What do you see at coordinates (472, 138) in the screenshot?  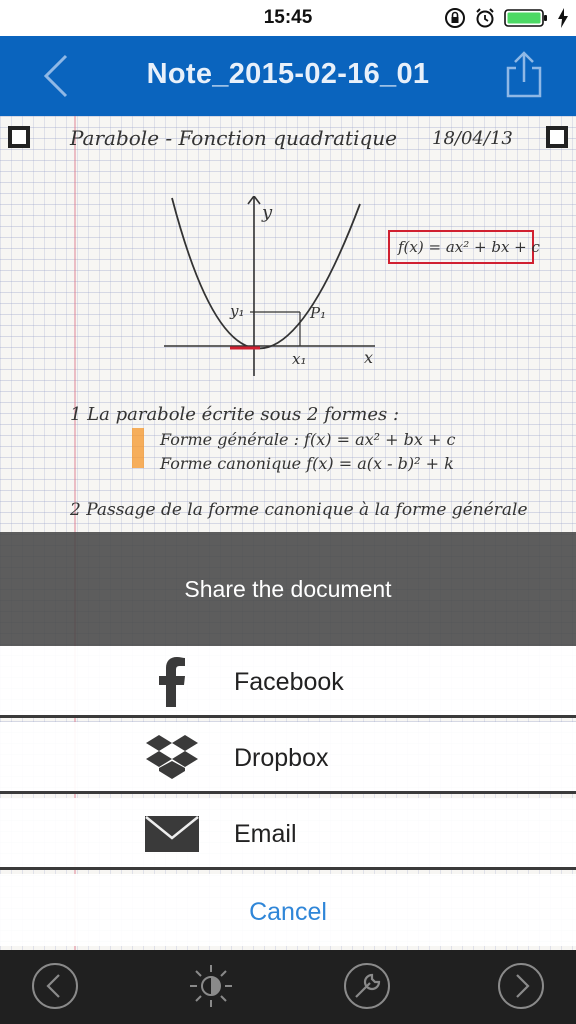 I see `note-date: 18/04/13` at bounding box center [472, 138].